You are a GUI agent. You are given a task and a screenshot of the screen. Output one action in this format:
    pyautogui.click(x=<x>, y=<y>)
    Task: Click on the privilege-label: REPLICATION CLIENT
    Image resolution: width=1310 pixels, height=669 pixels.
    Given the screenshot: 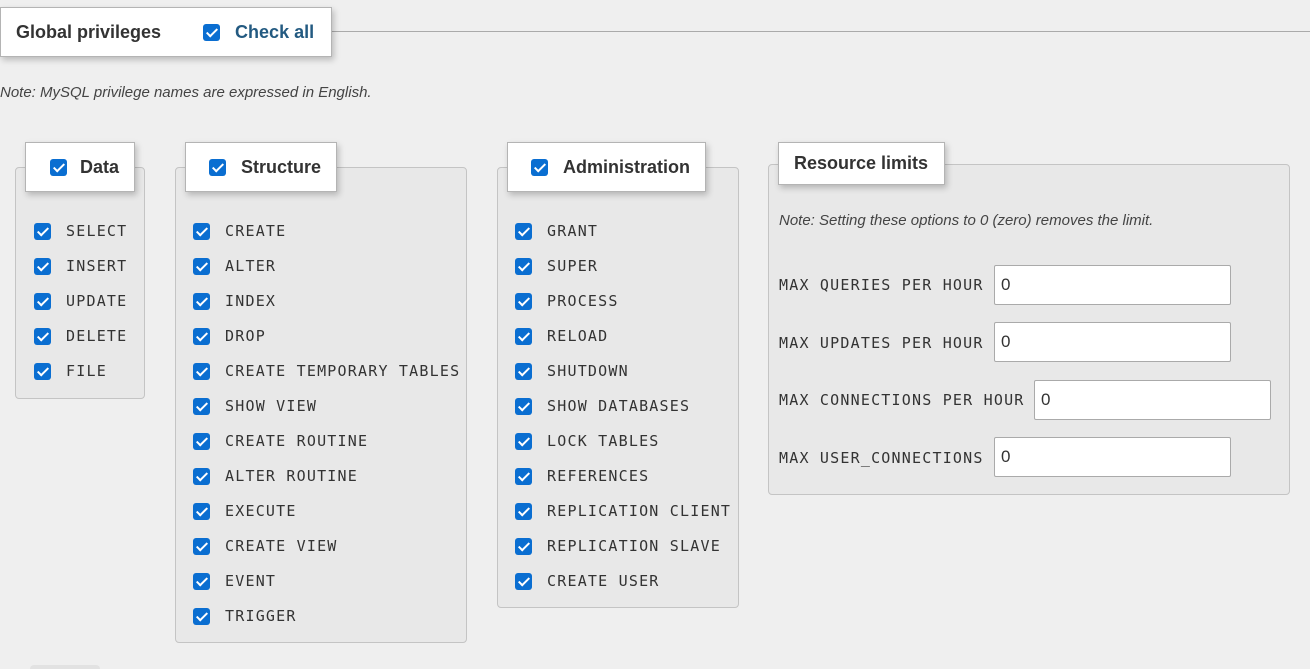 What is the action you would take?
    pyautogui.click(x=639, y=511)
    